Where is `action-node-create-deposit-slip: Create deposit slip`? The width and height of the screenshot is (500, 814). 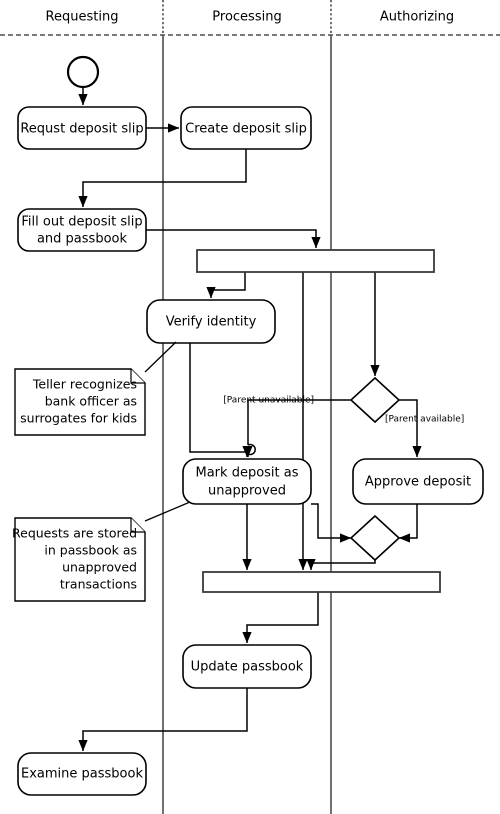 action-node-create-deposit-slip: Create deposit slip is located at coordinates (246, 128).